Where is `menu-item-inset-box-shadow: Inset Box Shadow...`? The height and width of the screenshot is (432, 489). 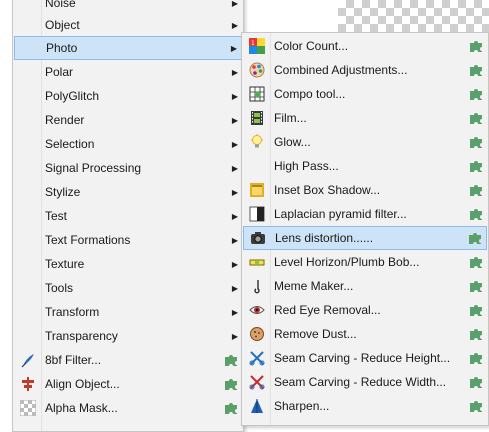 menu-item-inset-box-shadow: Inset Box Shadow... is located at coordinates (365, 190).